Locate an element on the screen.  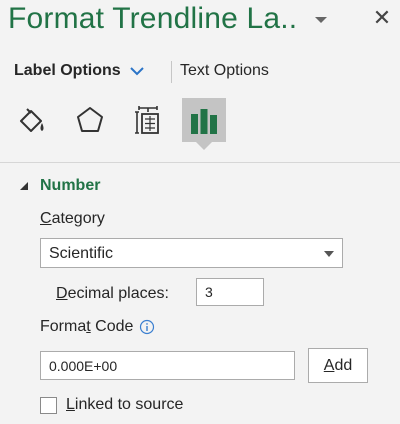
chevron-down-icon is located at coordinates (136, 71).